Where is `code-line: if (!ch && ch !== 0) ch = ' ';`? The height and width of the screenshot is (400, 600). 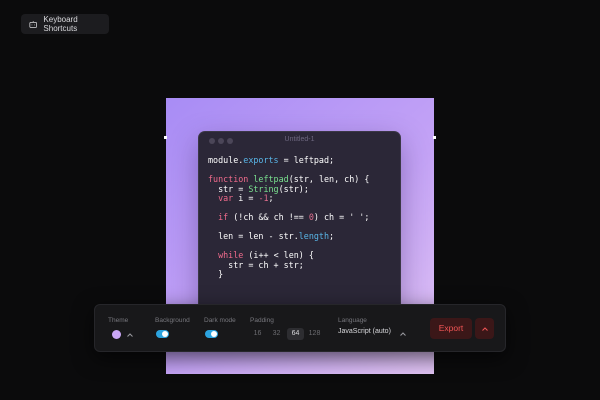
code-line: if (!ch && ch !== 0) ch = ' '; is located at coordinates (289, 217).